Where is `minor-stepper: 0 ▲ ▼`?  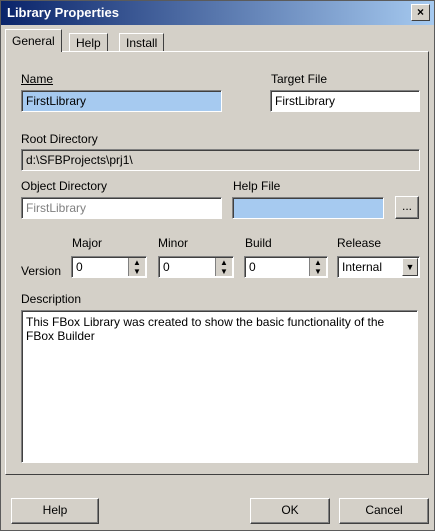
minor-stepper: 0 ▲ ▼ is located at coordinates (196, 267).